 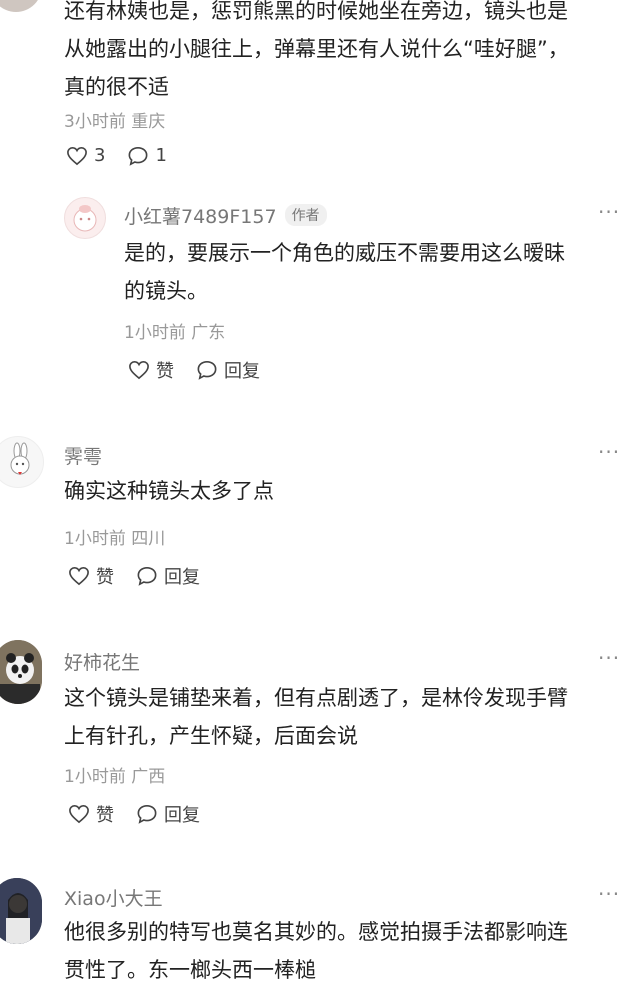 I want to click on comment-line: 是的，要展示一个角色的威压不需要用这么暧昧, so click(x=344, y=253).